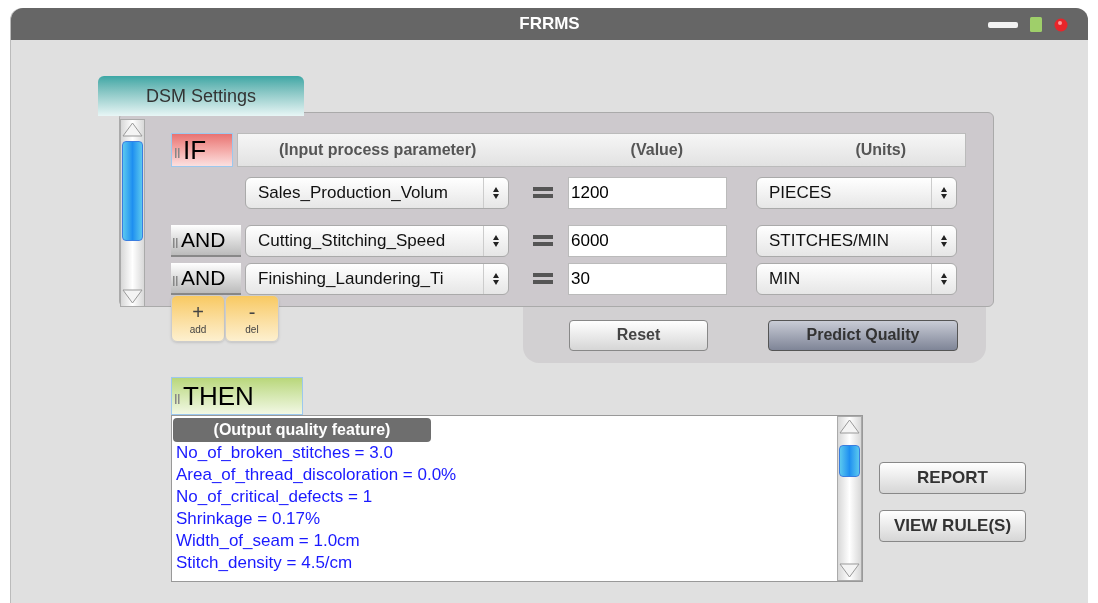 The width and height of the screenshot is (1098, 603). I want to click on output-line: No_of_critical_defects = 1, so click(274, 497).